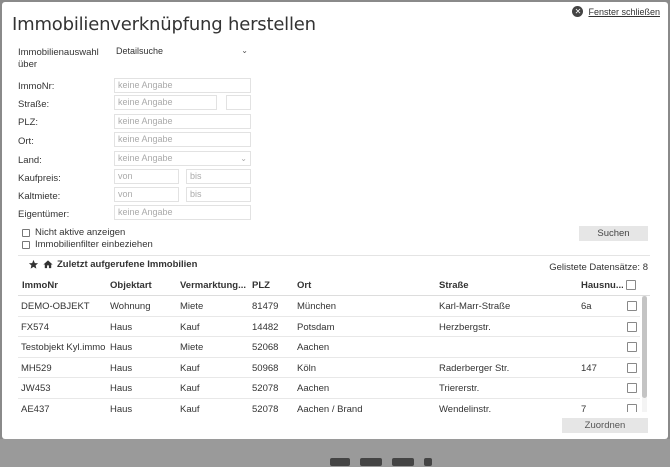 The height and width of the screenshot is (467, 670). I want to click on inactive-checkbox-row: Nicht aktive anzeigen, so click(73, 232).